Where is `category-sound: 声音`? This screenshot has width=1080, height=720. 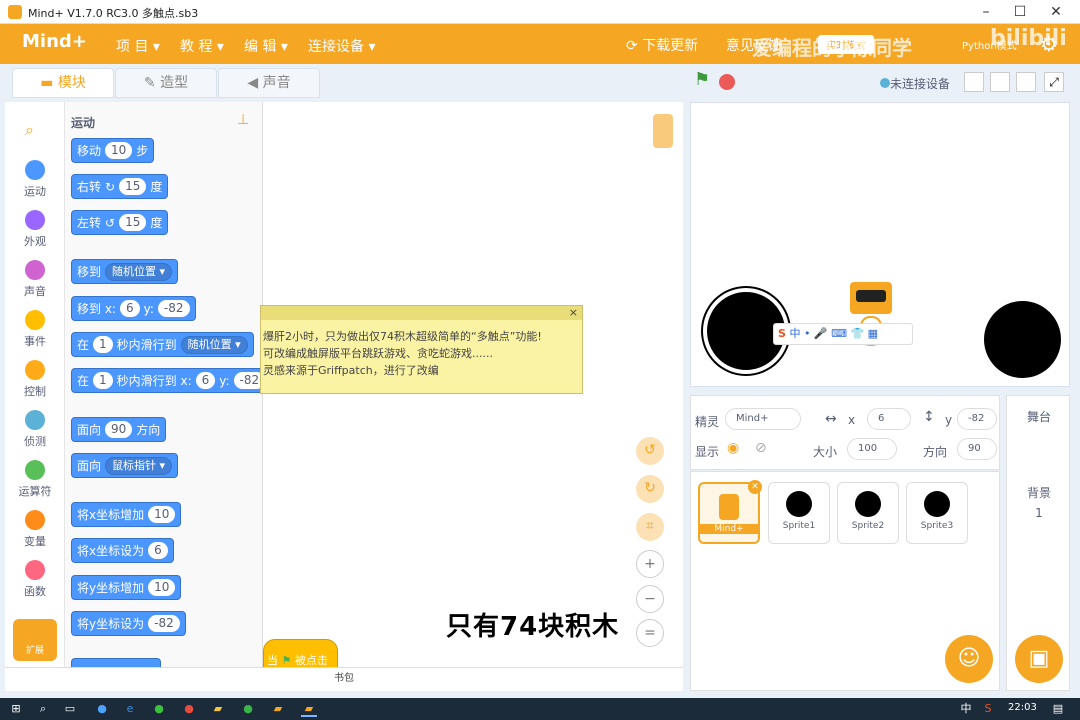
category-sound: 声音 is located at coordinates (35, 279).